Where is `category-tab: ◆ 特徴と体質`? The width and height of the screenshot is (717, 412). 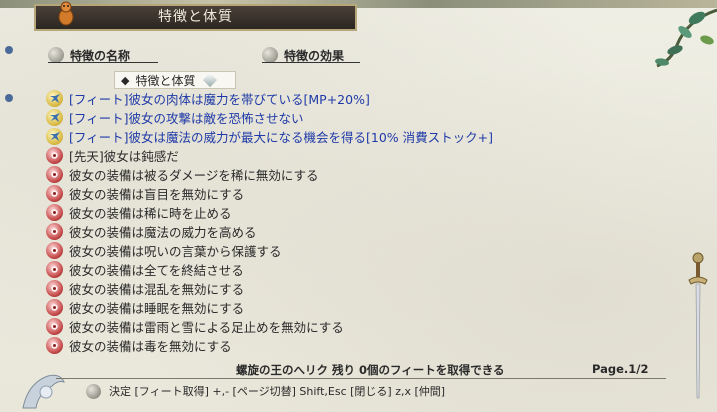 category-tab: ◆ 特徴と体質 is located at coordinates (175, 80).